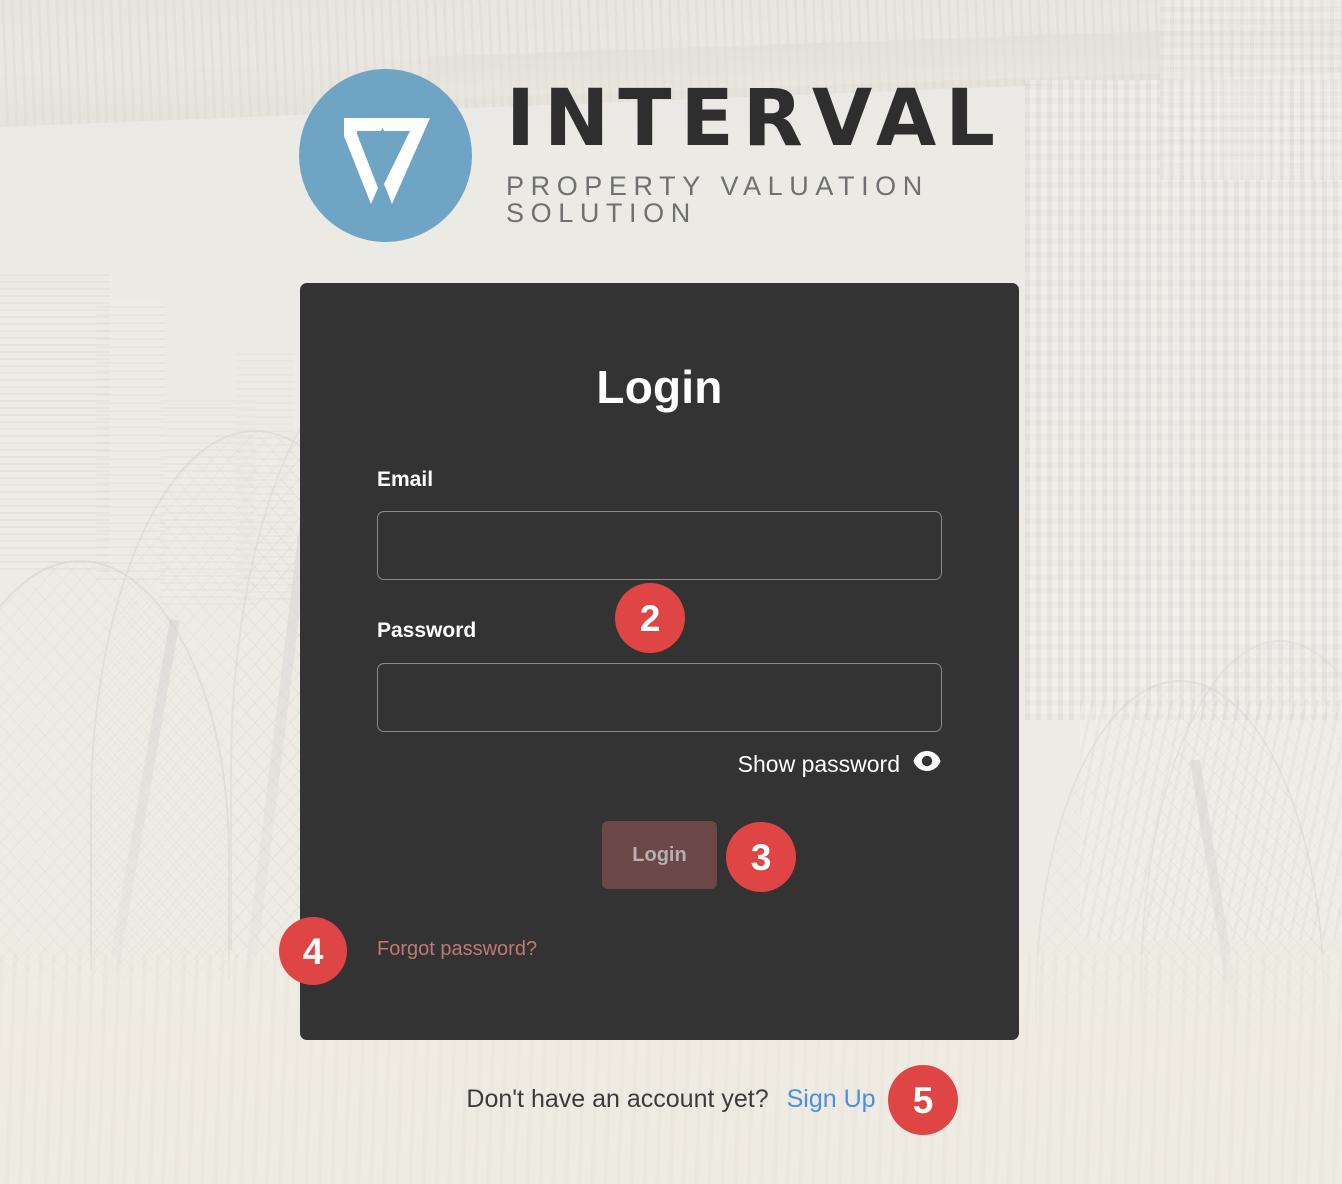 The height and width of the screenshot is (1184, 1342). I want to click on show-password-toggle: Show password, so click(840, 764).